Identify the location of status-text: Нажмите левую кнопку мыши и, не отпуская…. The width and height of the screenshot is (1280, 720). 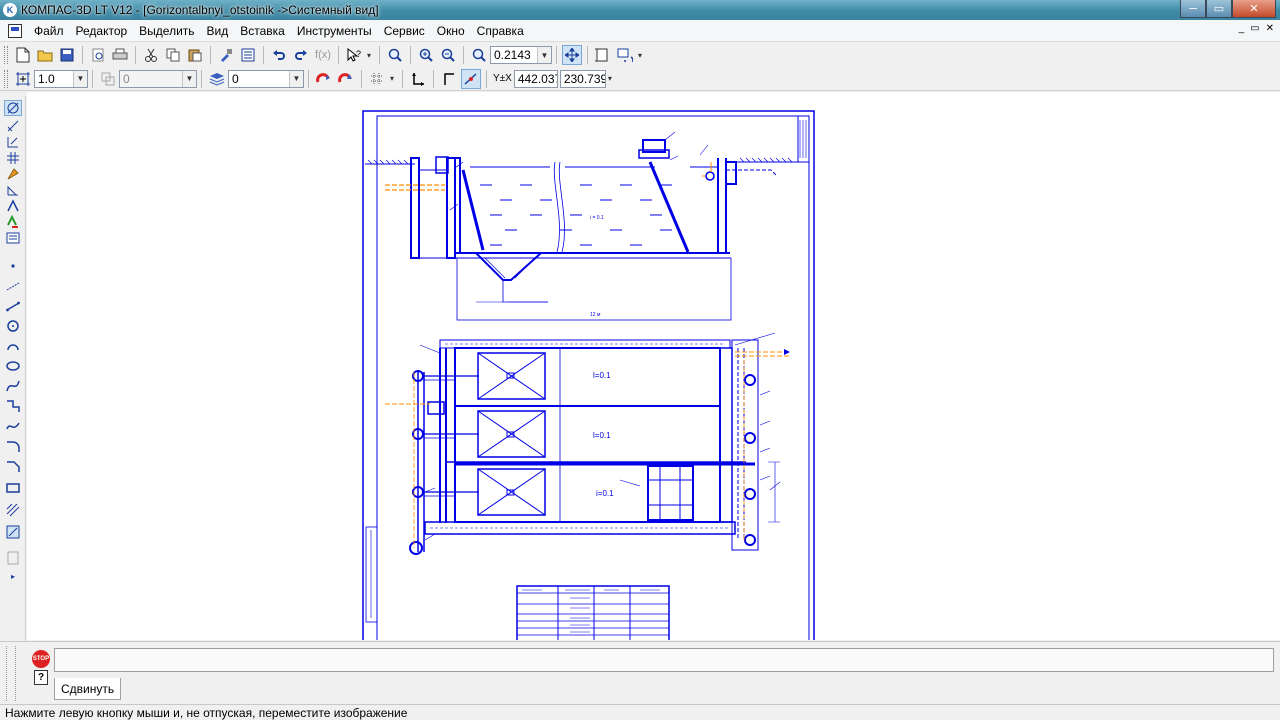
(206, 712).